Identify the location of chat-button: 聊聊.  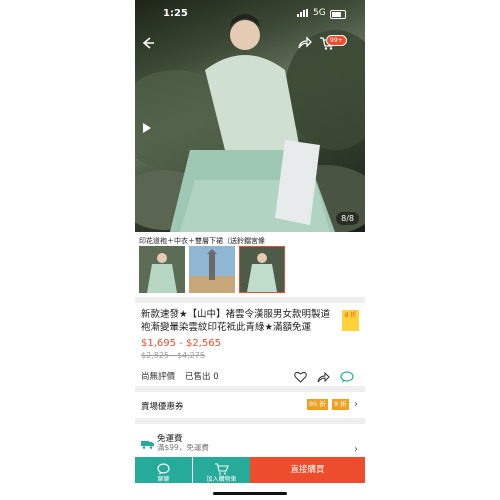
(163, 470).